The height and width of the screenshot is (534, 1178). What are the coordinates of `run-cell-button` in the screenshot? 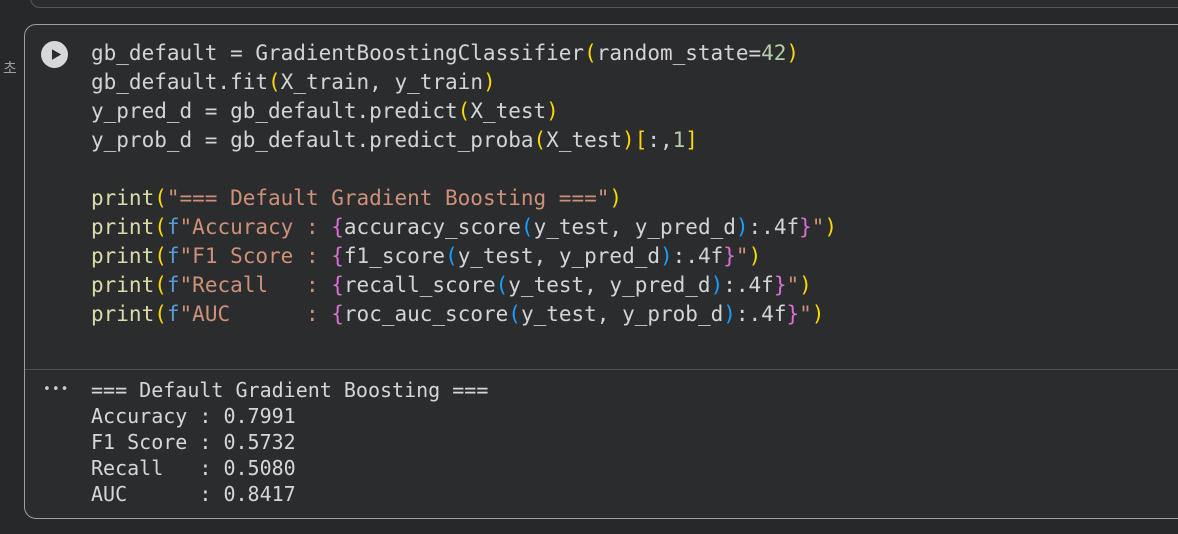 It's located at (54, 54).